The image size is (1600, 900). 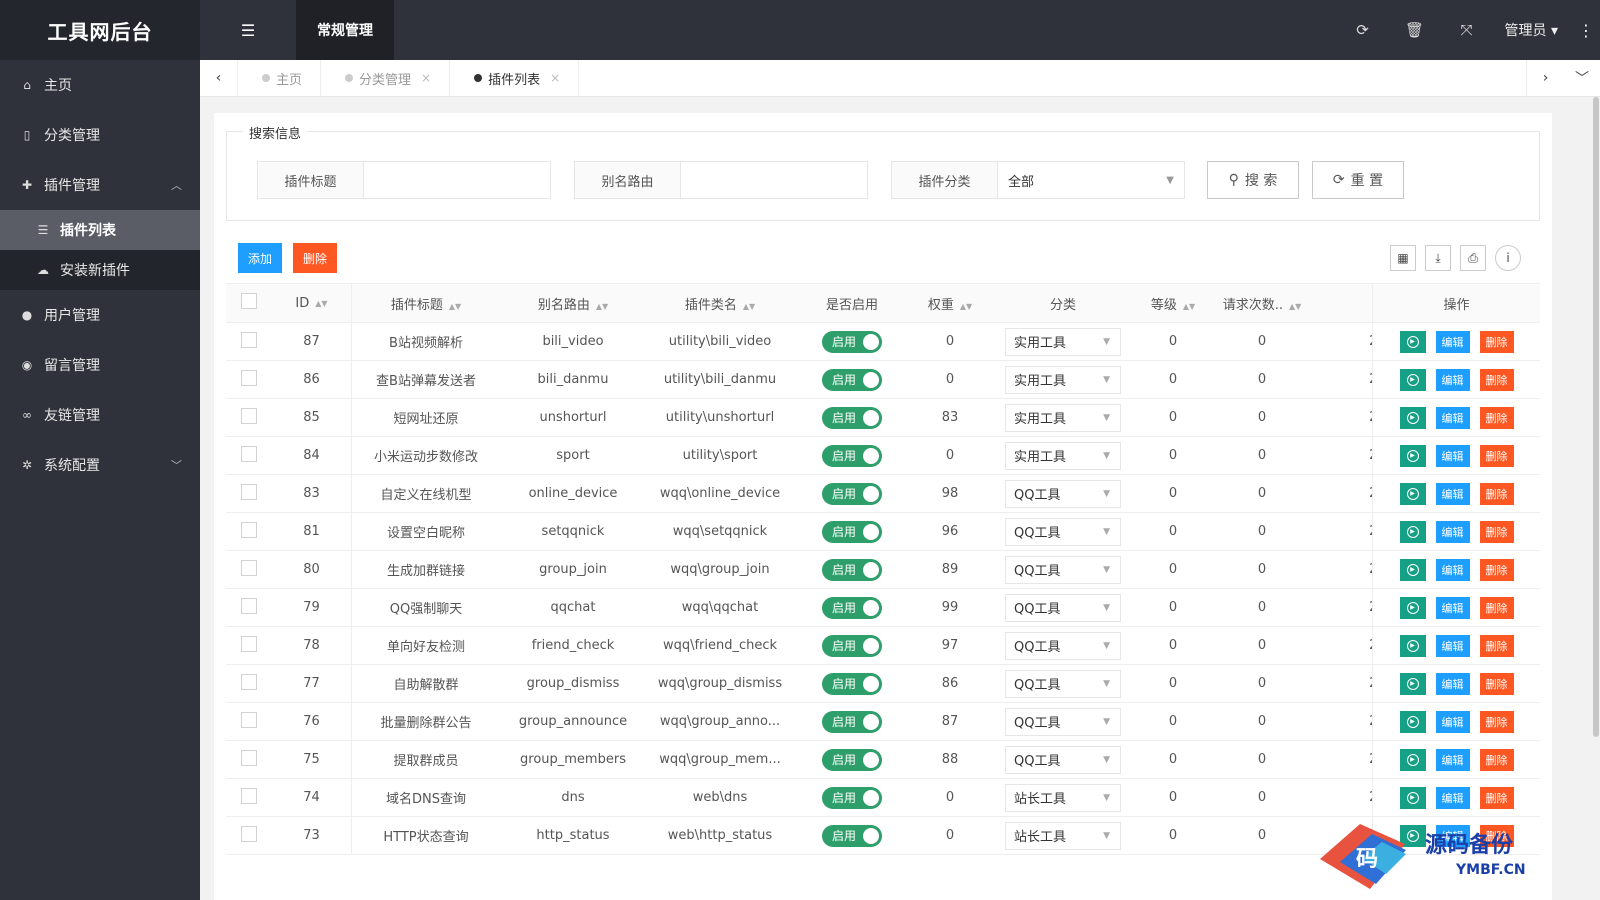 What do you see at coordinates (1545, 78) in the screenshot?
I see `tabs-scroll-right-icon: ›` at bounding box center [1545, 78].